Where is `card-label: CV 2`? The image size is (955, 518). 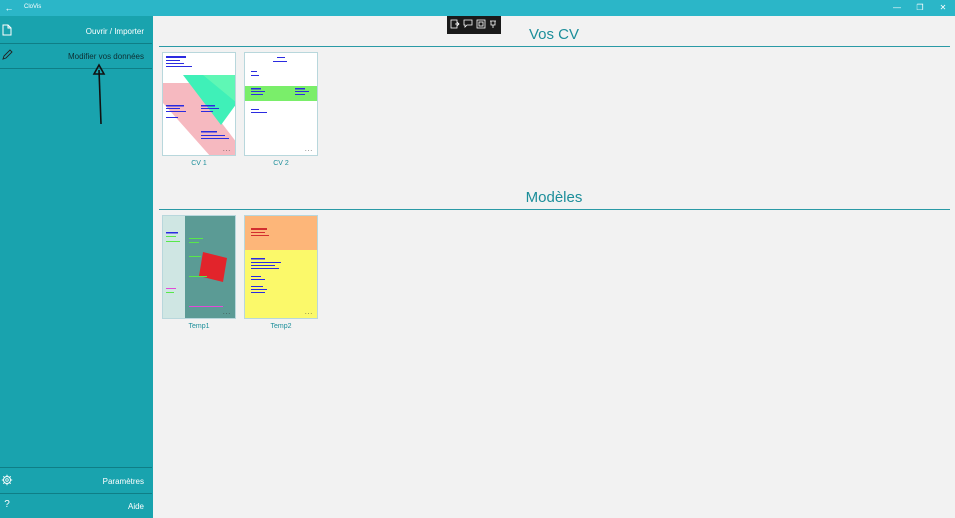 card-label: CV 2 is located at coordinates (281, 163).